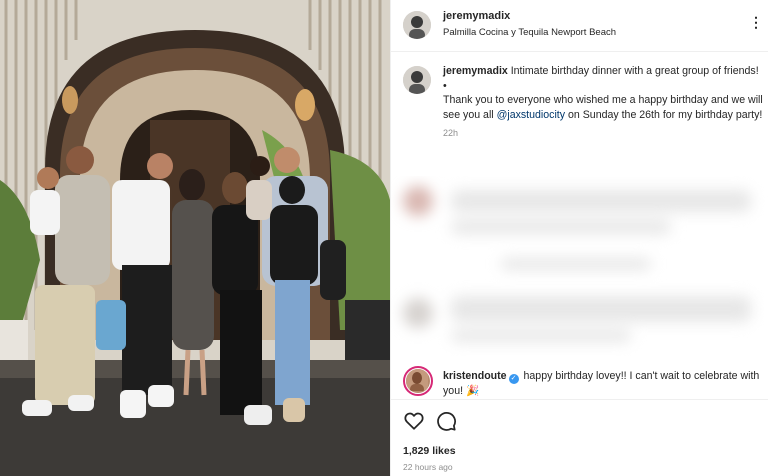 The height and width of the screenshot is (476, 768). Describe the element at coordinates (475, 71) in the screenshot. I see `caption-username: jeremymadix` at that location.